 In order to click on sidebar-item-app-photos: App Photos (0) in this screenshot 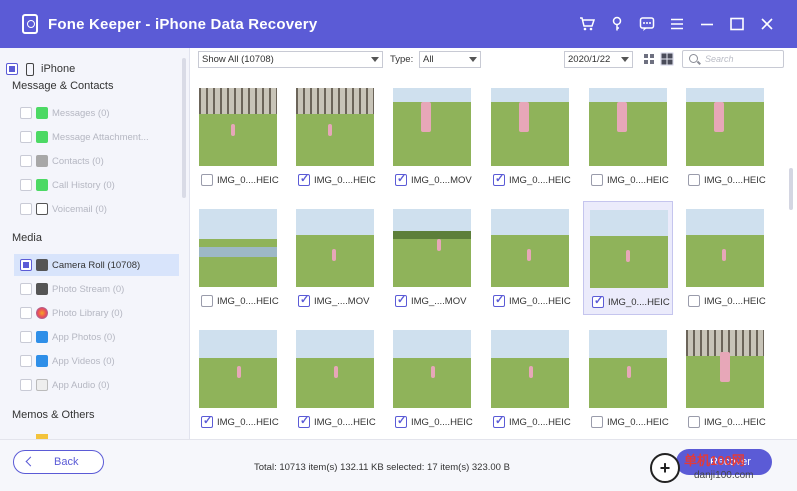, I will do `click(104, 337)`.